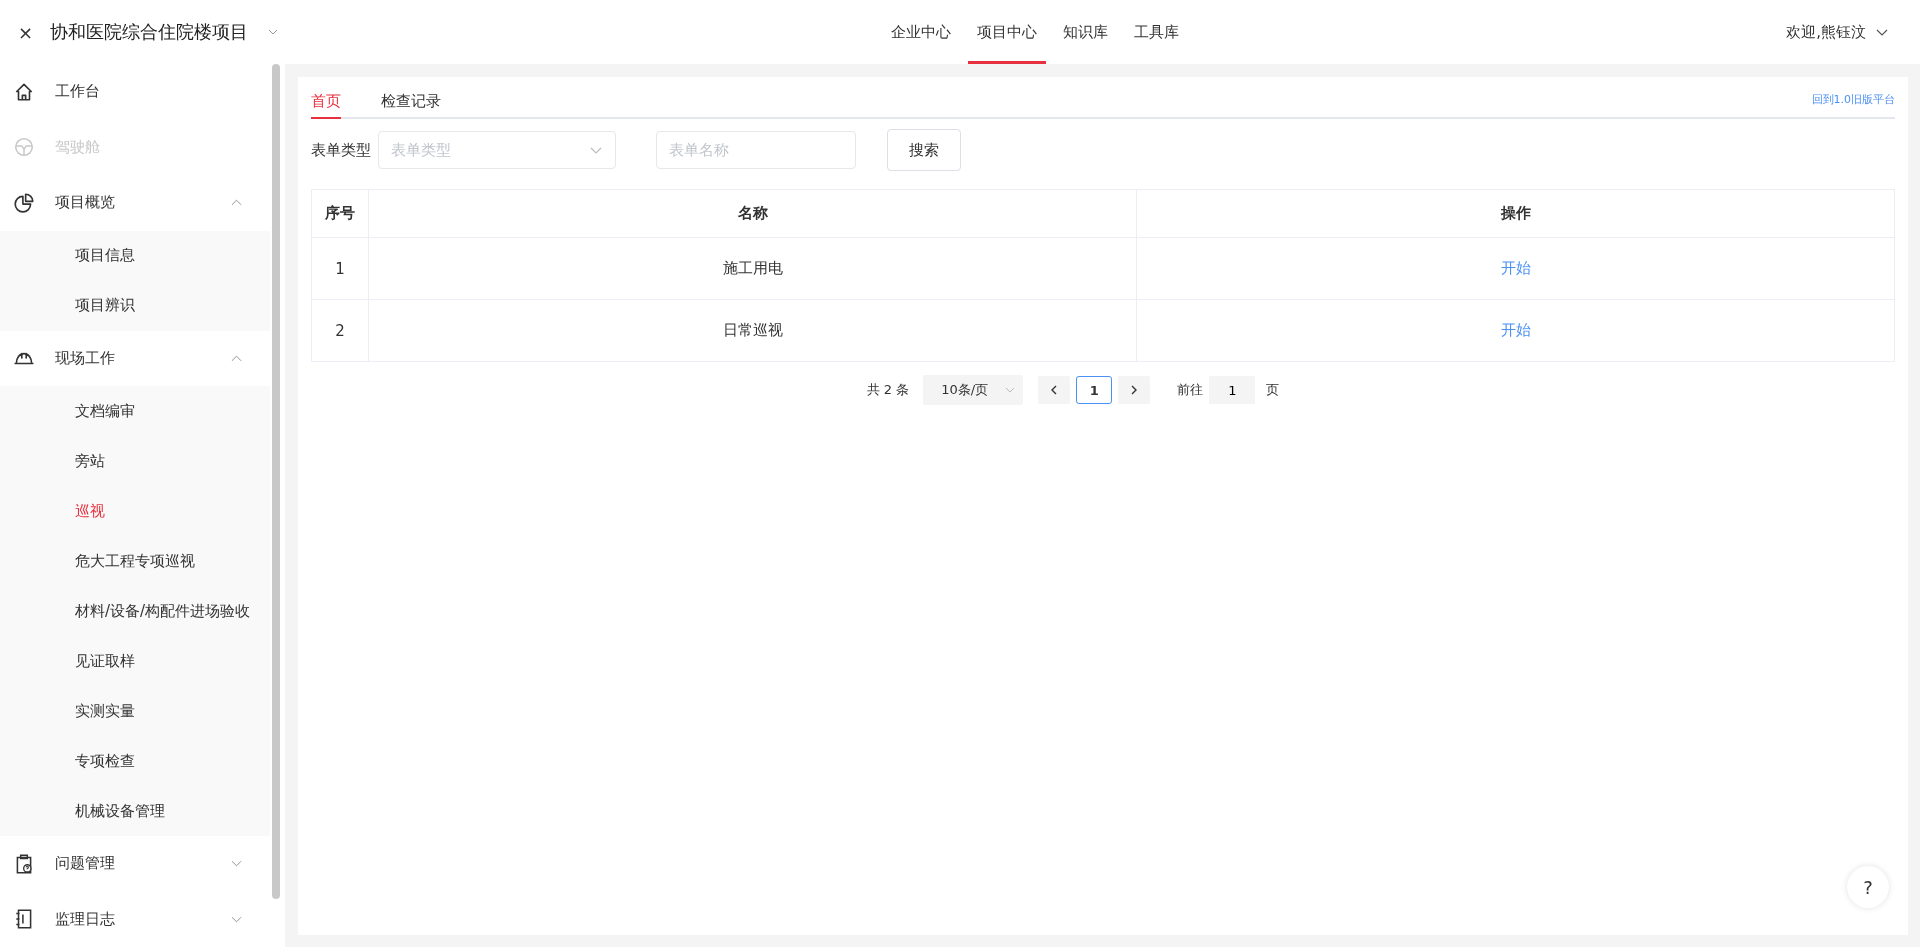  What do you see at coordinates (340, 268) in the screenshot?
I see `table-cell: 1` at bounding box center [340, 268].